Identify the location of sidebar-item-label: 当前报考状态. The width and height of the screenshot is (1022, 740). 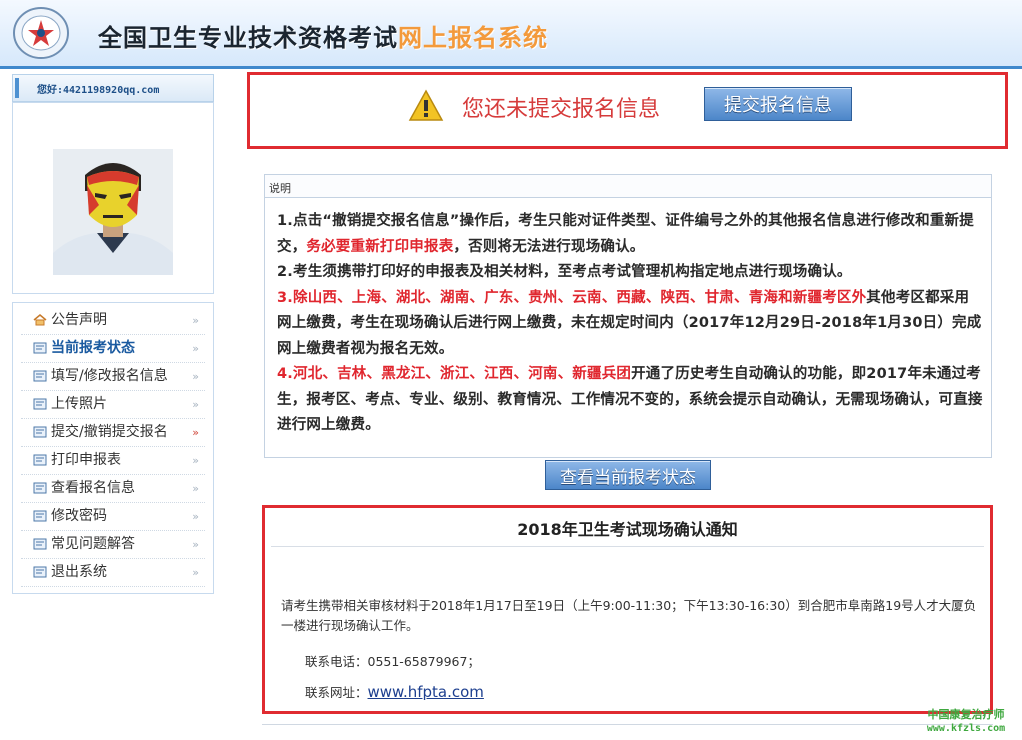
(93, 348).